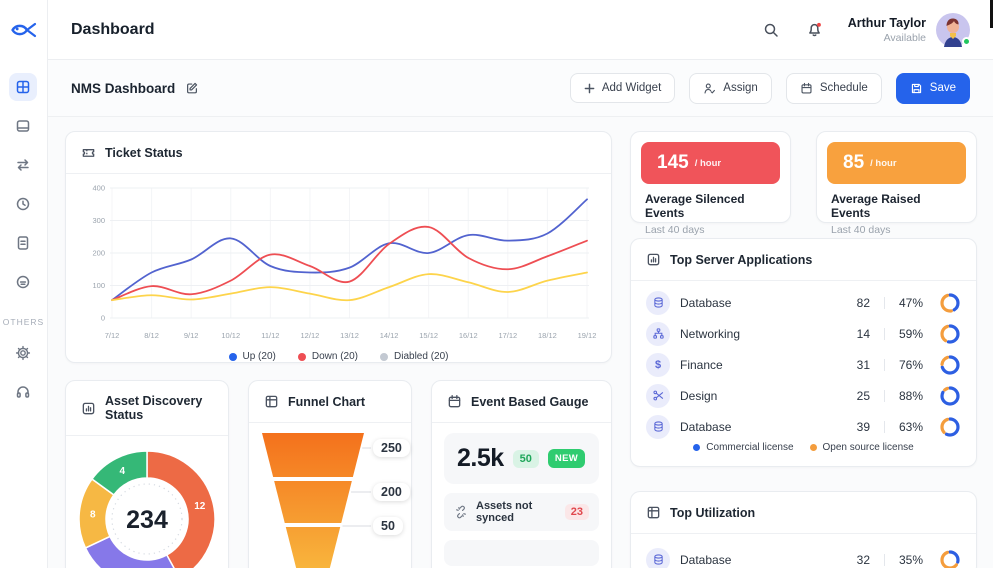 The height and width of the screenshot is (568, 993). What do you see at coordinates (521, 512) in the screenshot?
I see `gauge-metric-row: Assets not synced 23` at bounding box center [521, 512].